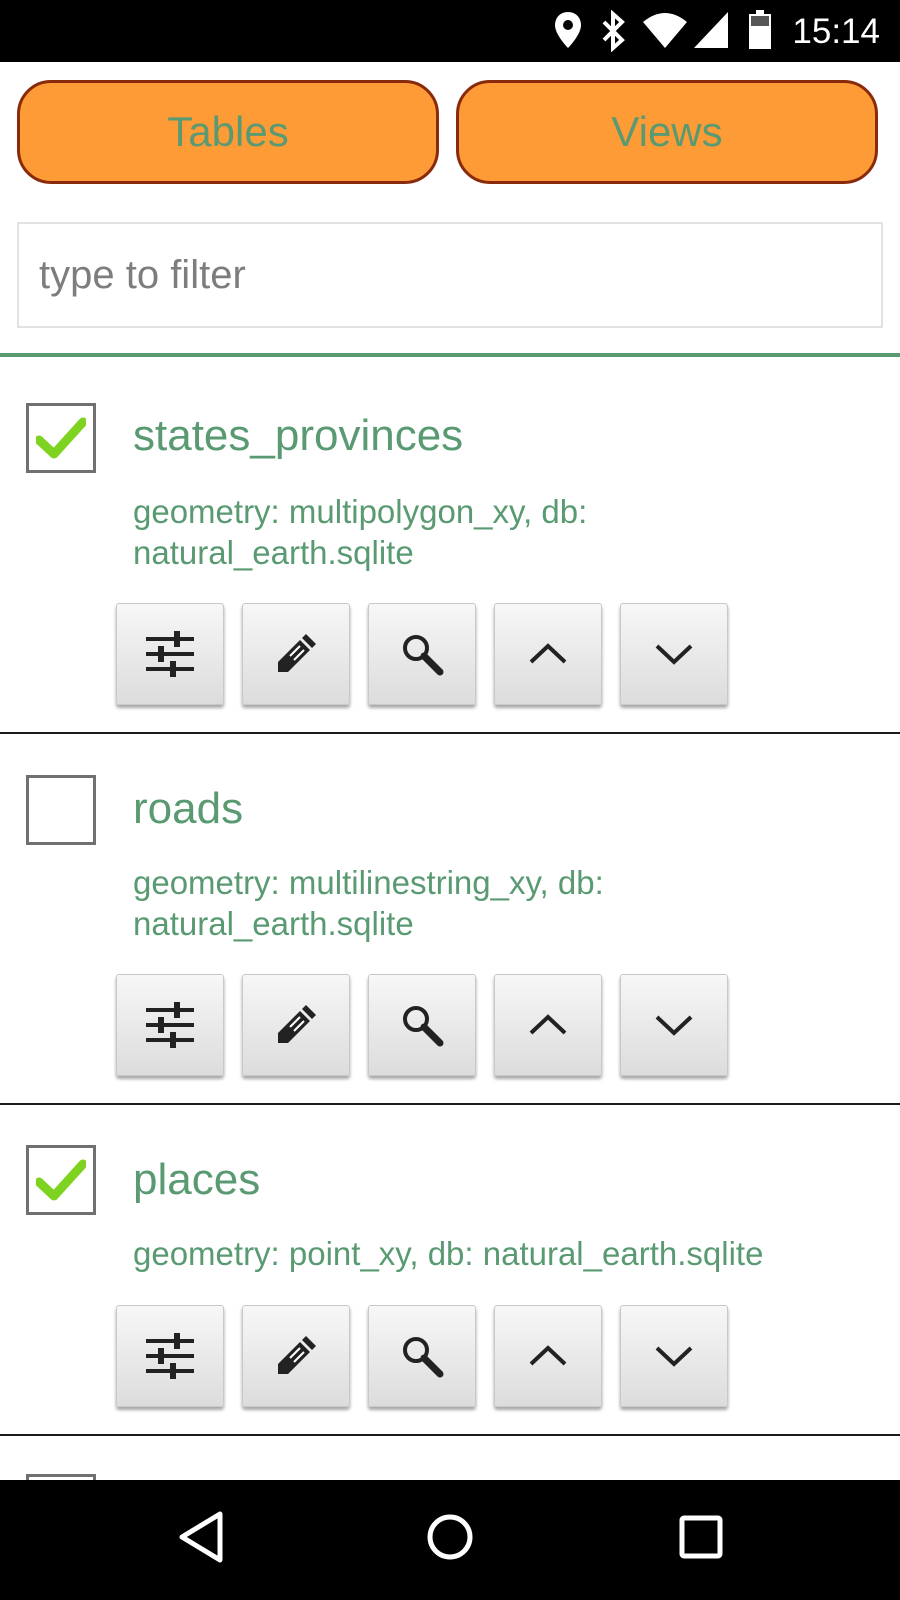  I want to click on filter-input, so click(450, 275).